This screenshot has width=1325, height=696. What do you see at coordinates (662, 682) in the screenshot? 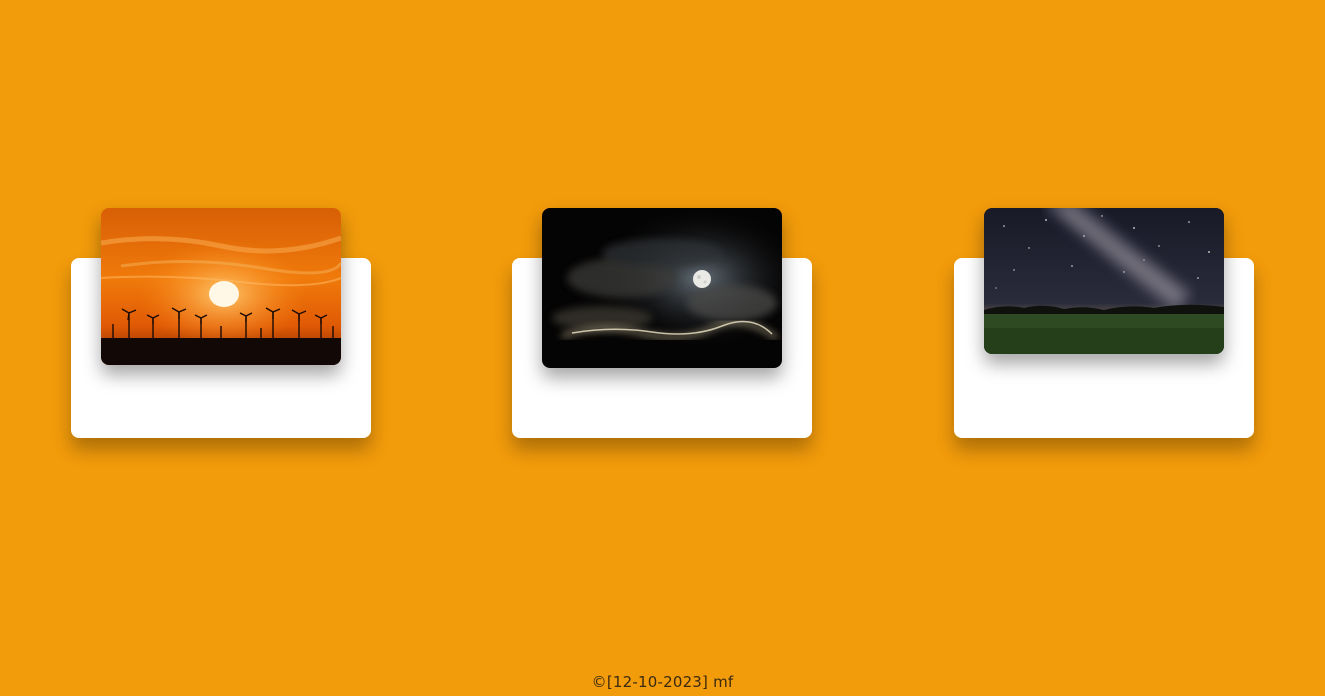
I see `copyright-footer: ©[12-10-2023] mf` at bounding box center [662, 682].